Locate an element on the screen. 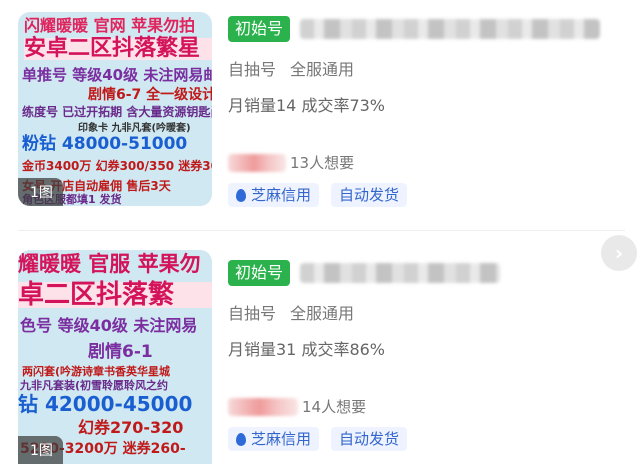 The height and width of the screenshot is (470, 643). thumb-text: 卓二区抖落繁 is located at coordinates (115, 295).